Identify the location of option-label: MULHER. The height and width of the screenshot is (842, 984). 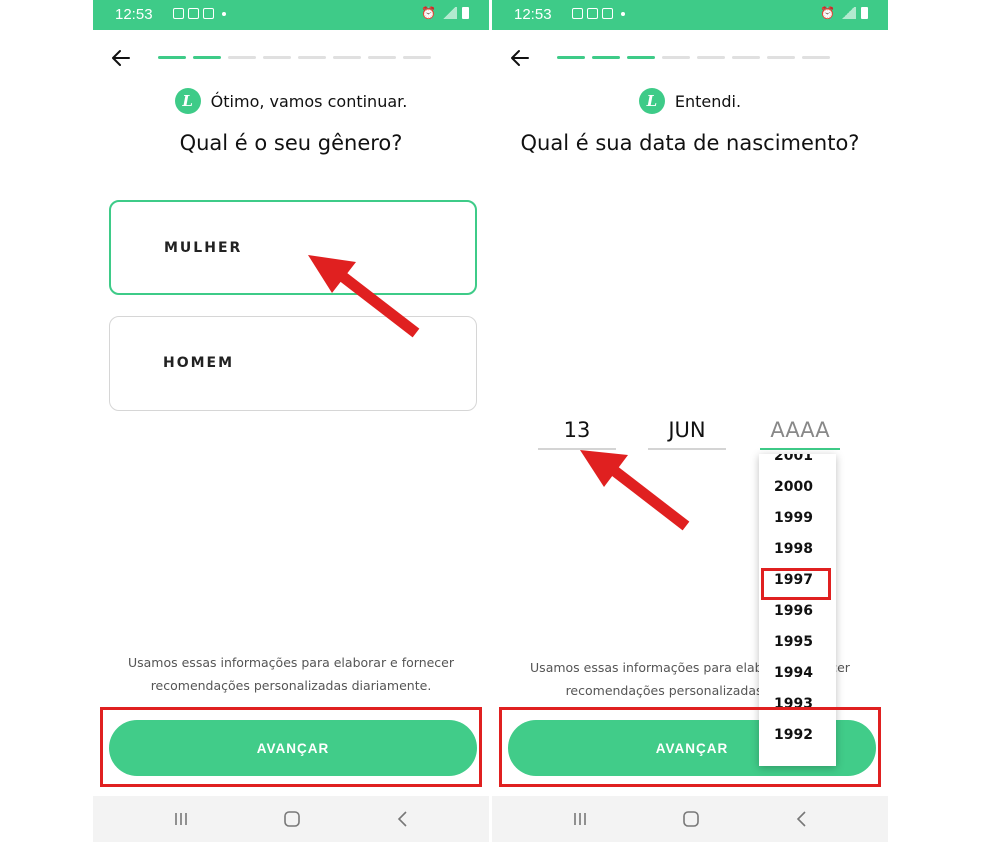
(203, 248).